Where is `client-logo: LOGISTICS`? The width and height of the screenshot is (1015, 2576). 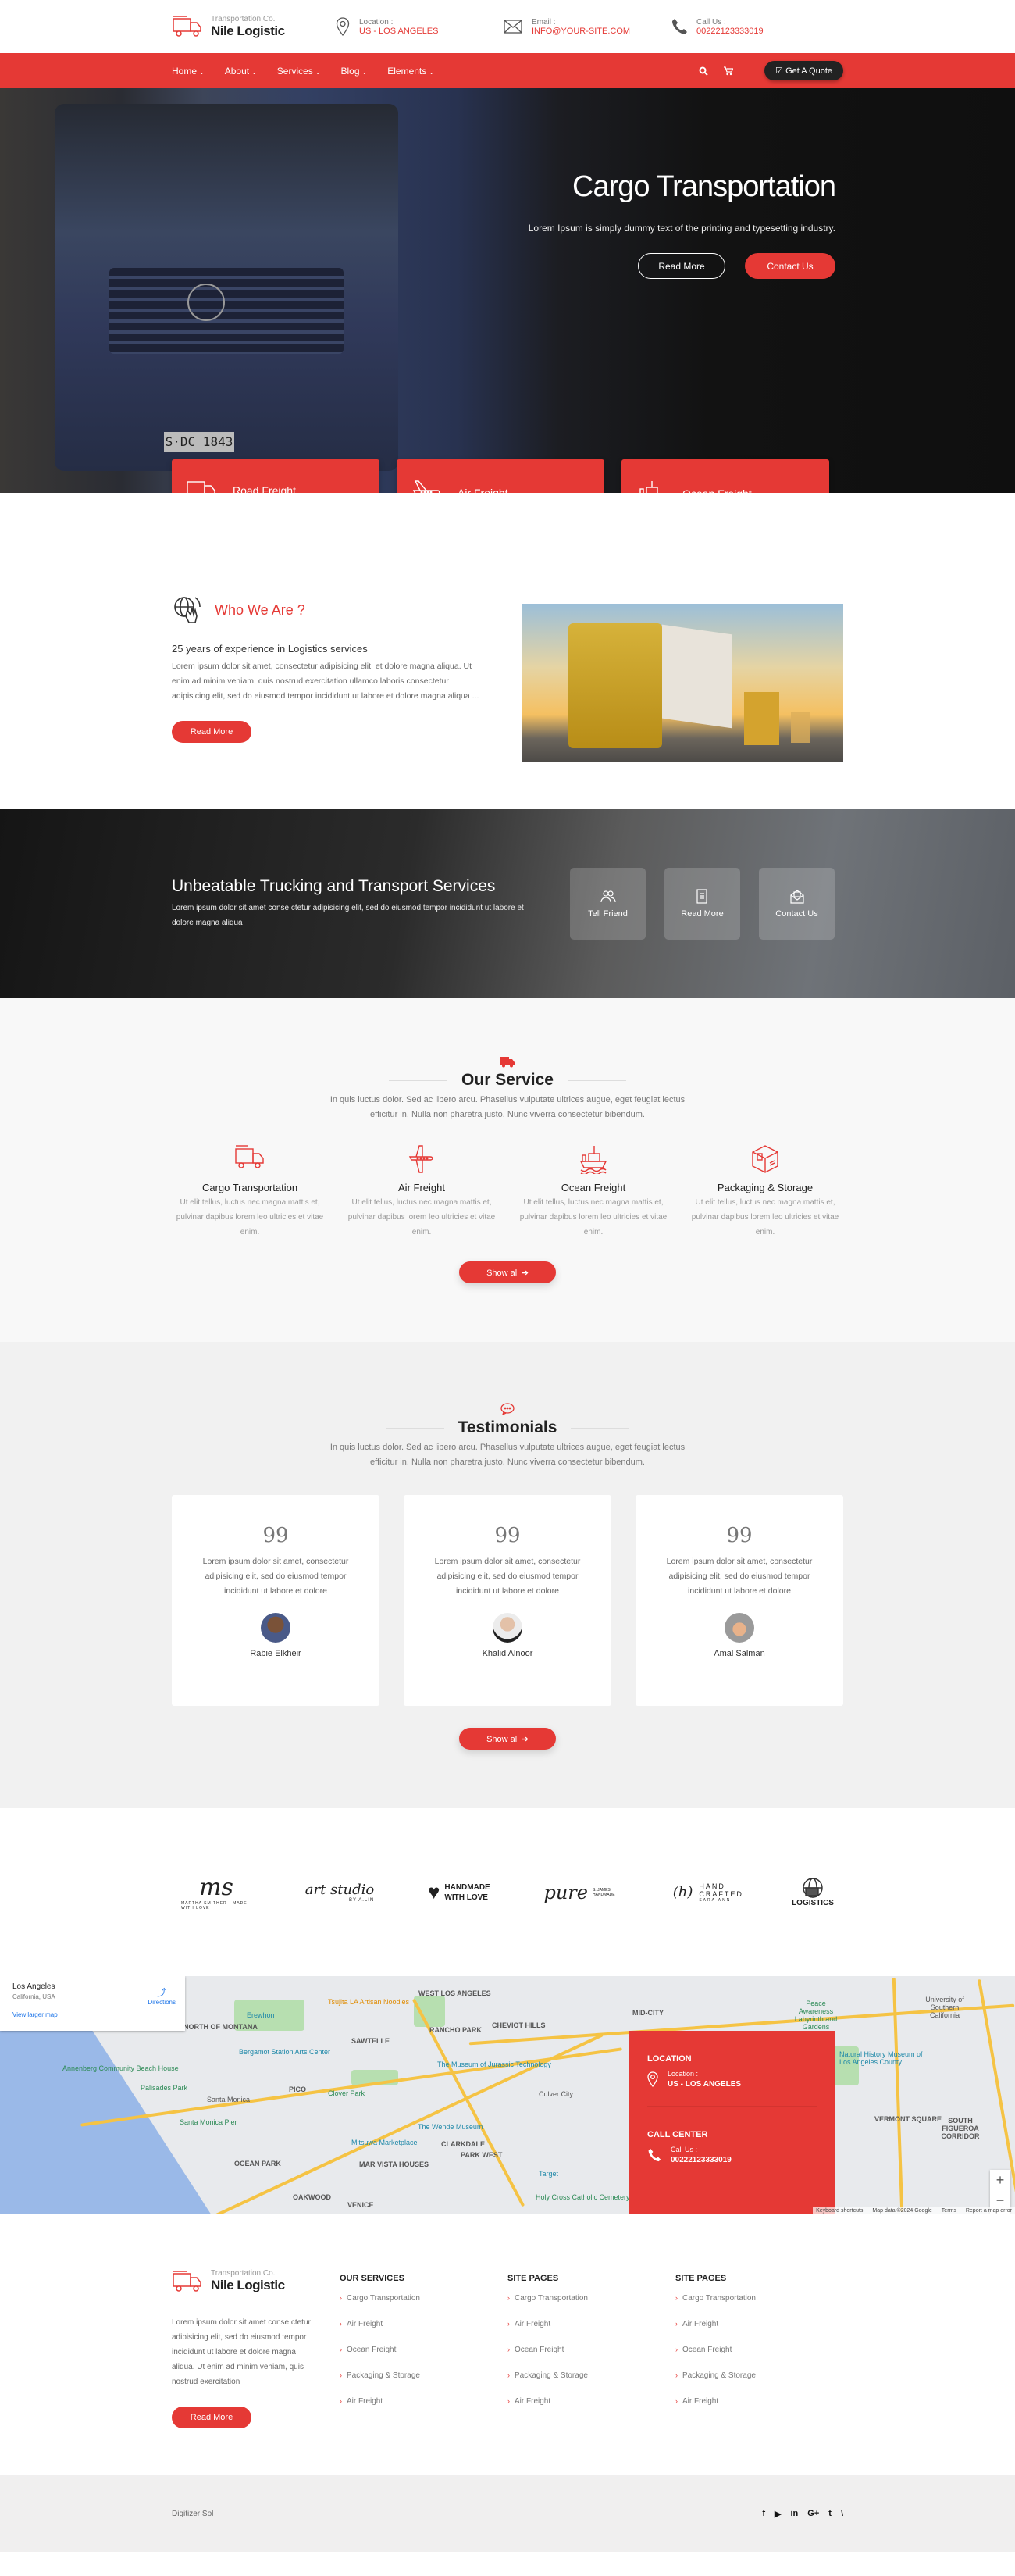 client-logo: LOGISTICS is located at coordinates (813, 1892).